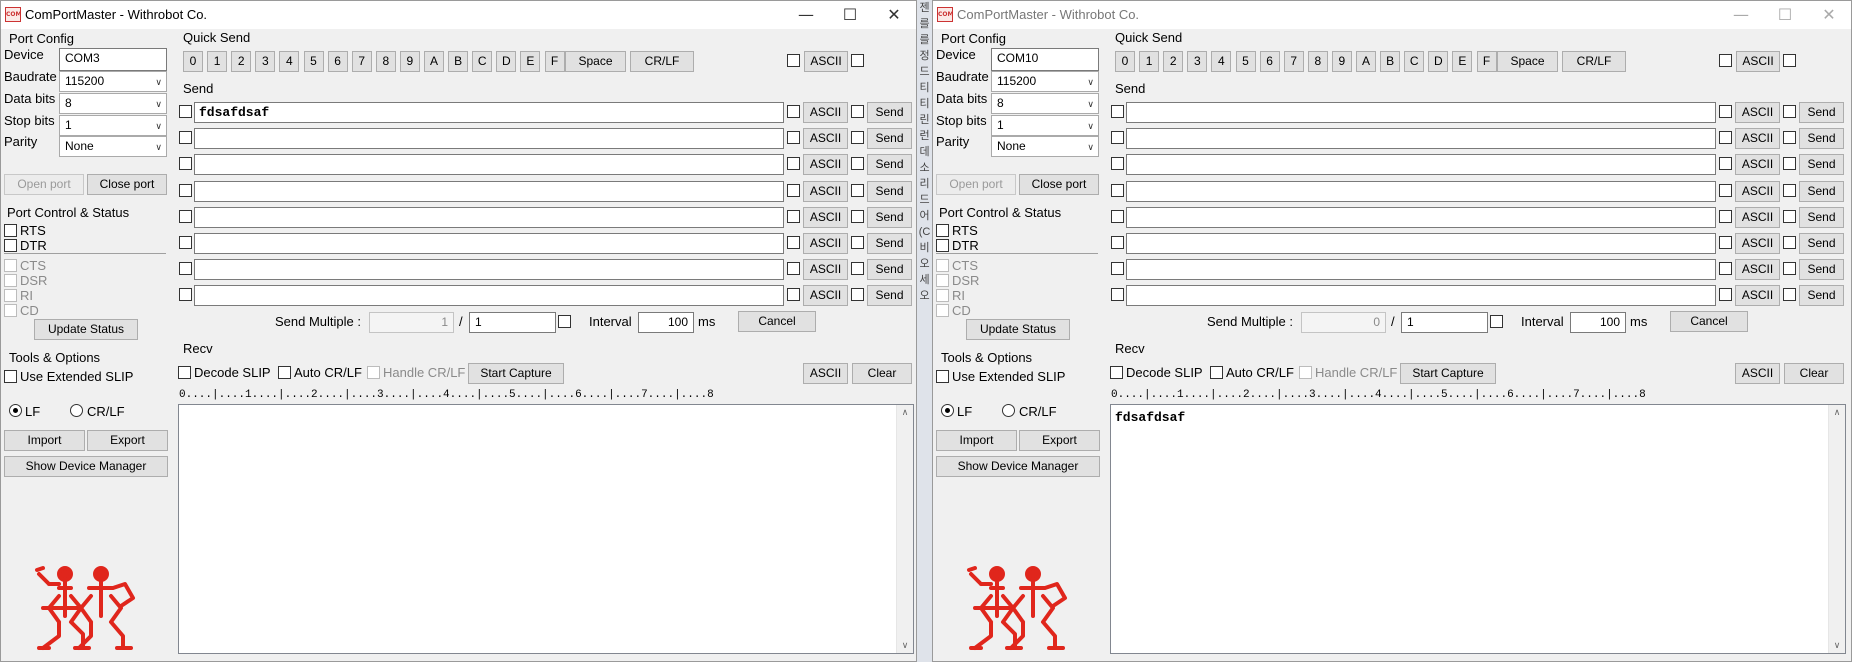 Image resolution: width=1852 pixels, height=662 pixels. What do you see at coordinates (1116, 372) in the screenshot?
I see `decode-slip-checkbox` at bounding box center [1116, 372].